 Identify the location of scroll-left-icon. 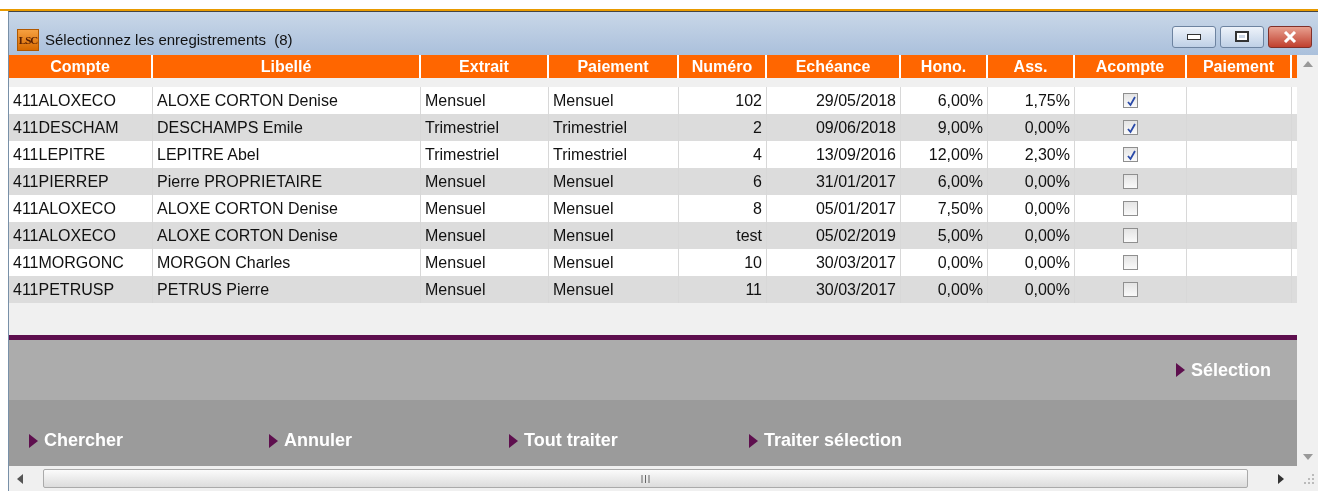
(20, 478).